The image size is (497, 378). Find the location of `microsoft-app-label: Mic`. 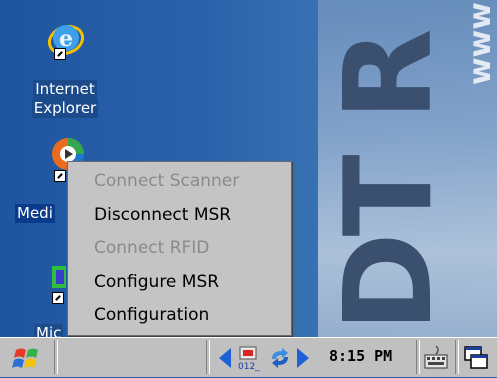

microsoft-app-label: Mic is located at coordinates (49, 330).